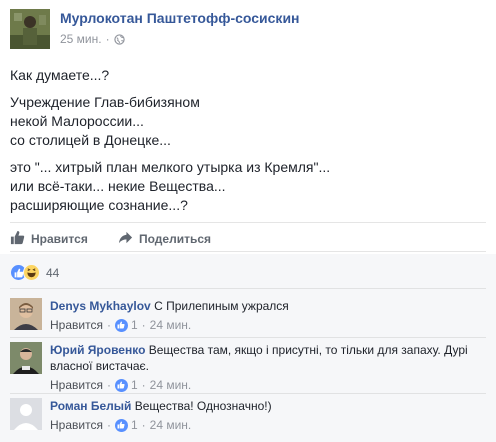 The height and width of the screenshot is (442, 496). I want to click on post-paragraph: Как думаете...?, so click(60, 75).